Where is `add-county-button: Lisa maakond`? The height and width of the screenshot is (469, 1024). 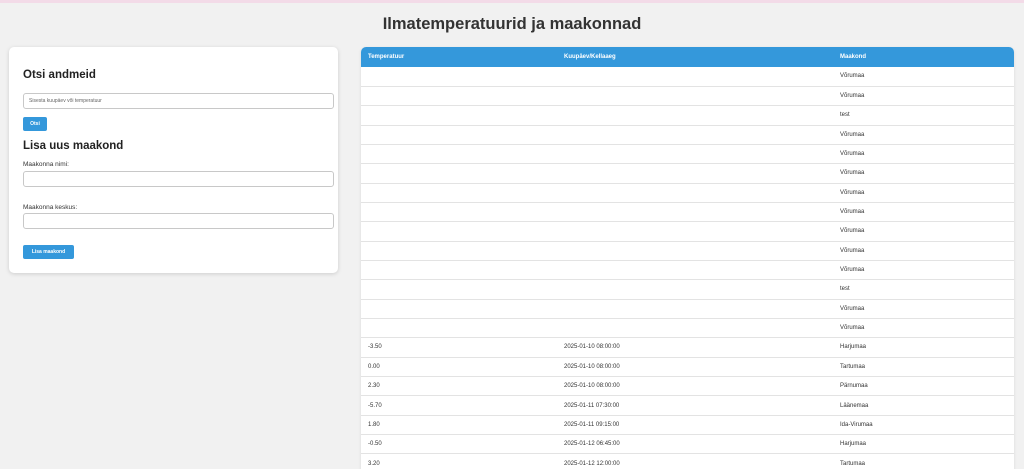 add-county-button: Lisa maakond is located at coordinates (48, 252).